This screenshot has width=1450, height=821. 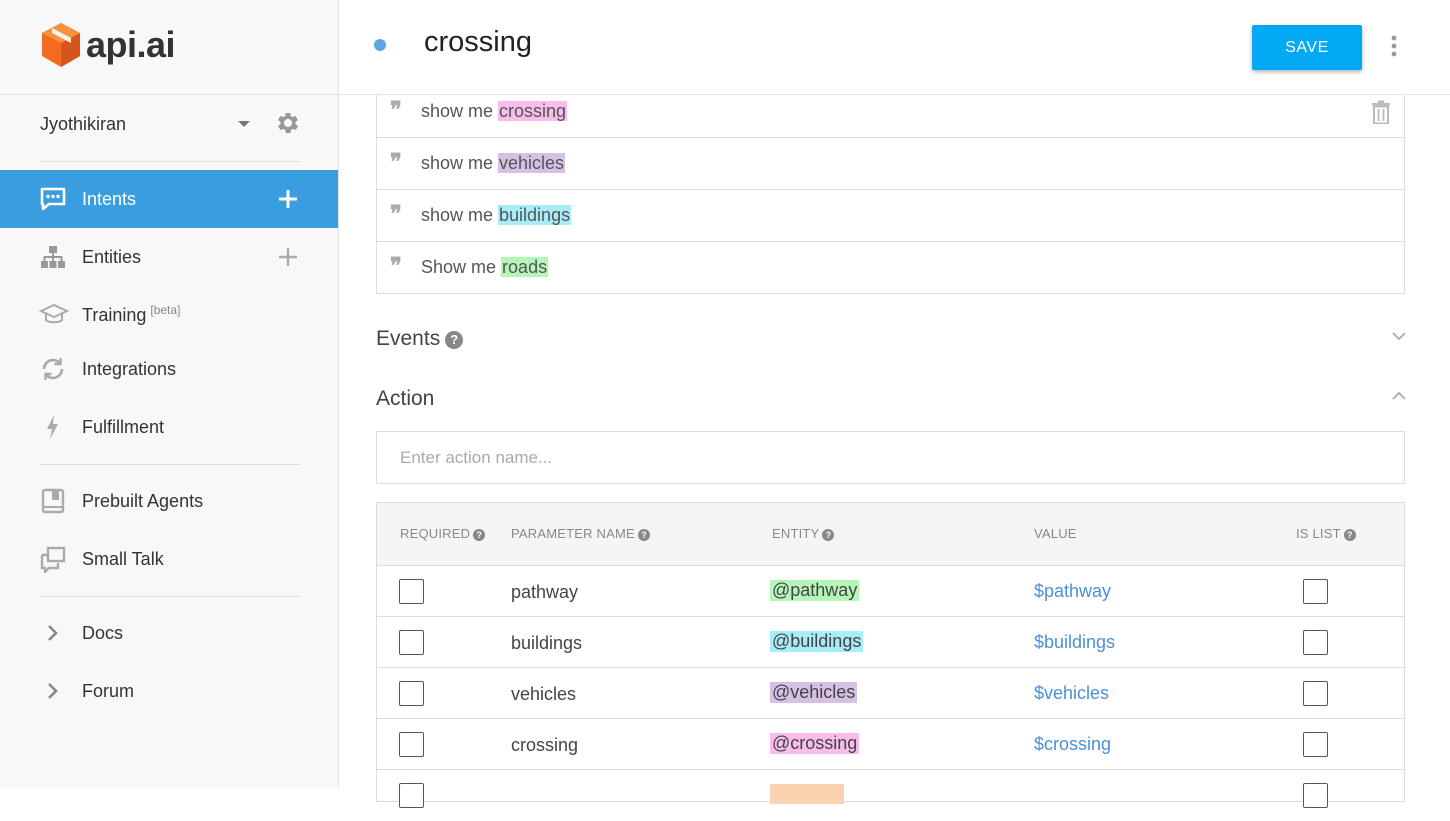 What do you see at coordinates (803, 533) in the screenshot?
I see `col-entity: ENTITY?` at bounding box center [803, 533].